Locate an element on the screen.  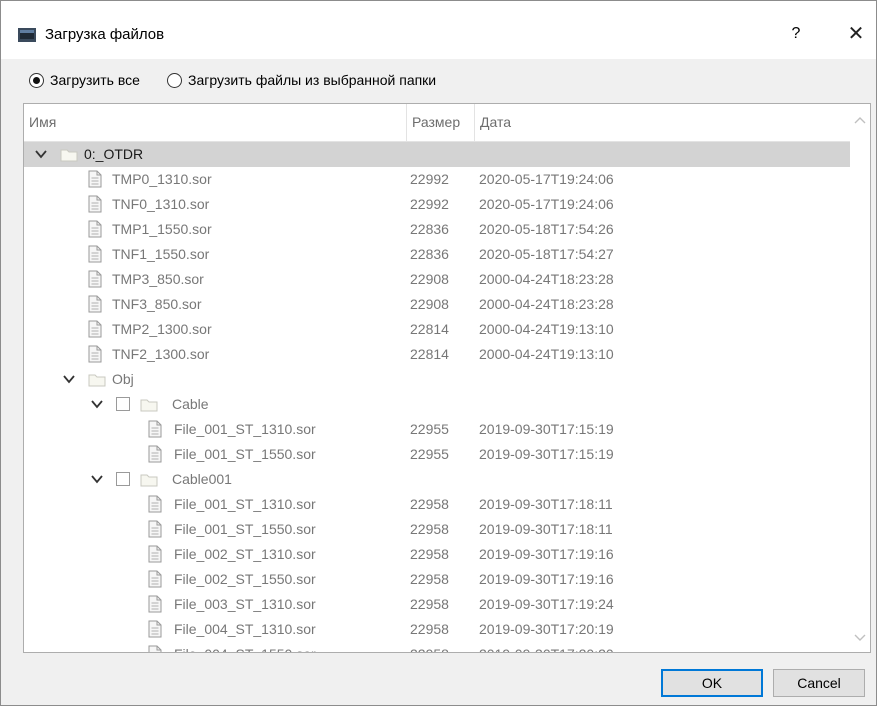
file-row: TMP0_1310.sor 22992 2020-05-17T19:24:06 is located at coordinates (437, 179).